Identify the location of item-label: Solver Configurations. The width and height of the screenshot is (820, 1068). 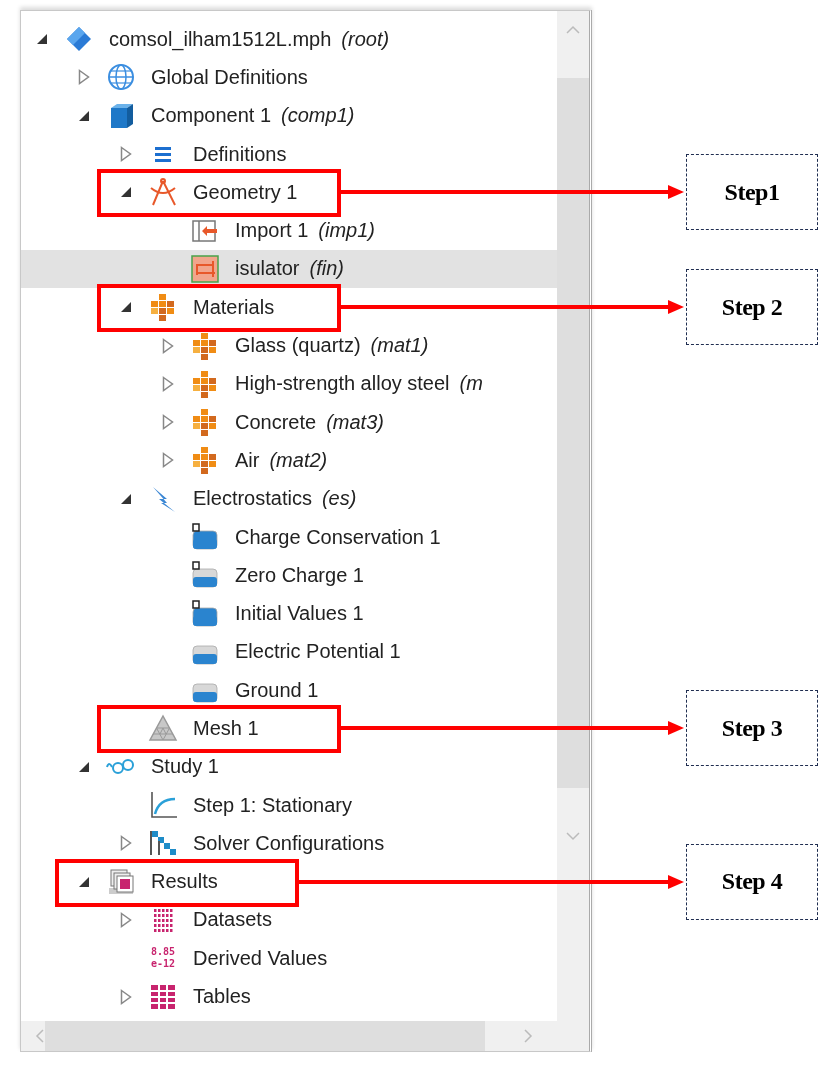
(289, 843).